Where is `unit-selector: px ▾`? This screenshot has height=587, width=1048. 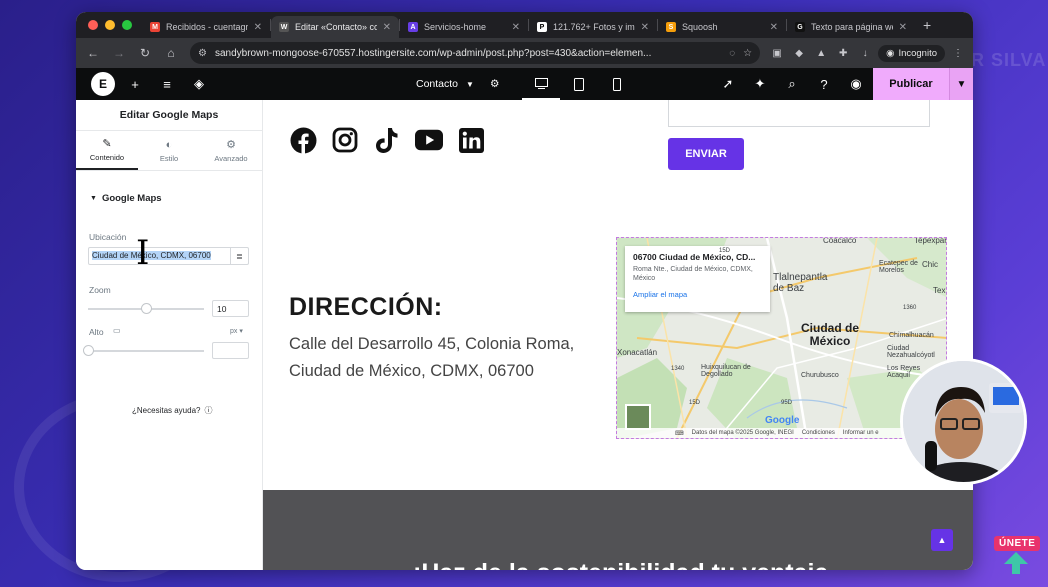 unit-selector: px ▾ is located at coordinates (236, 331).